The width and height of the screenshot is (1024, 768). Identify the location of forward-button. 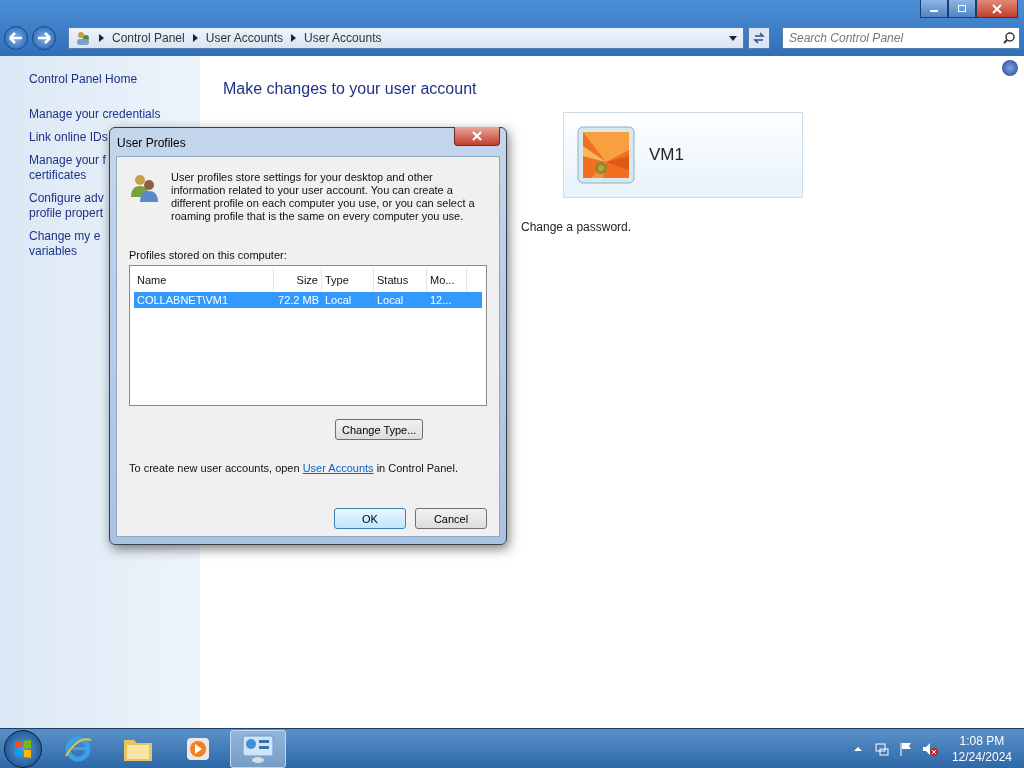
(44, 38).